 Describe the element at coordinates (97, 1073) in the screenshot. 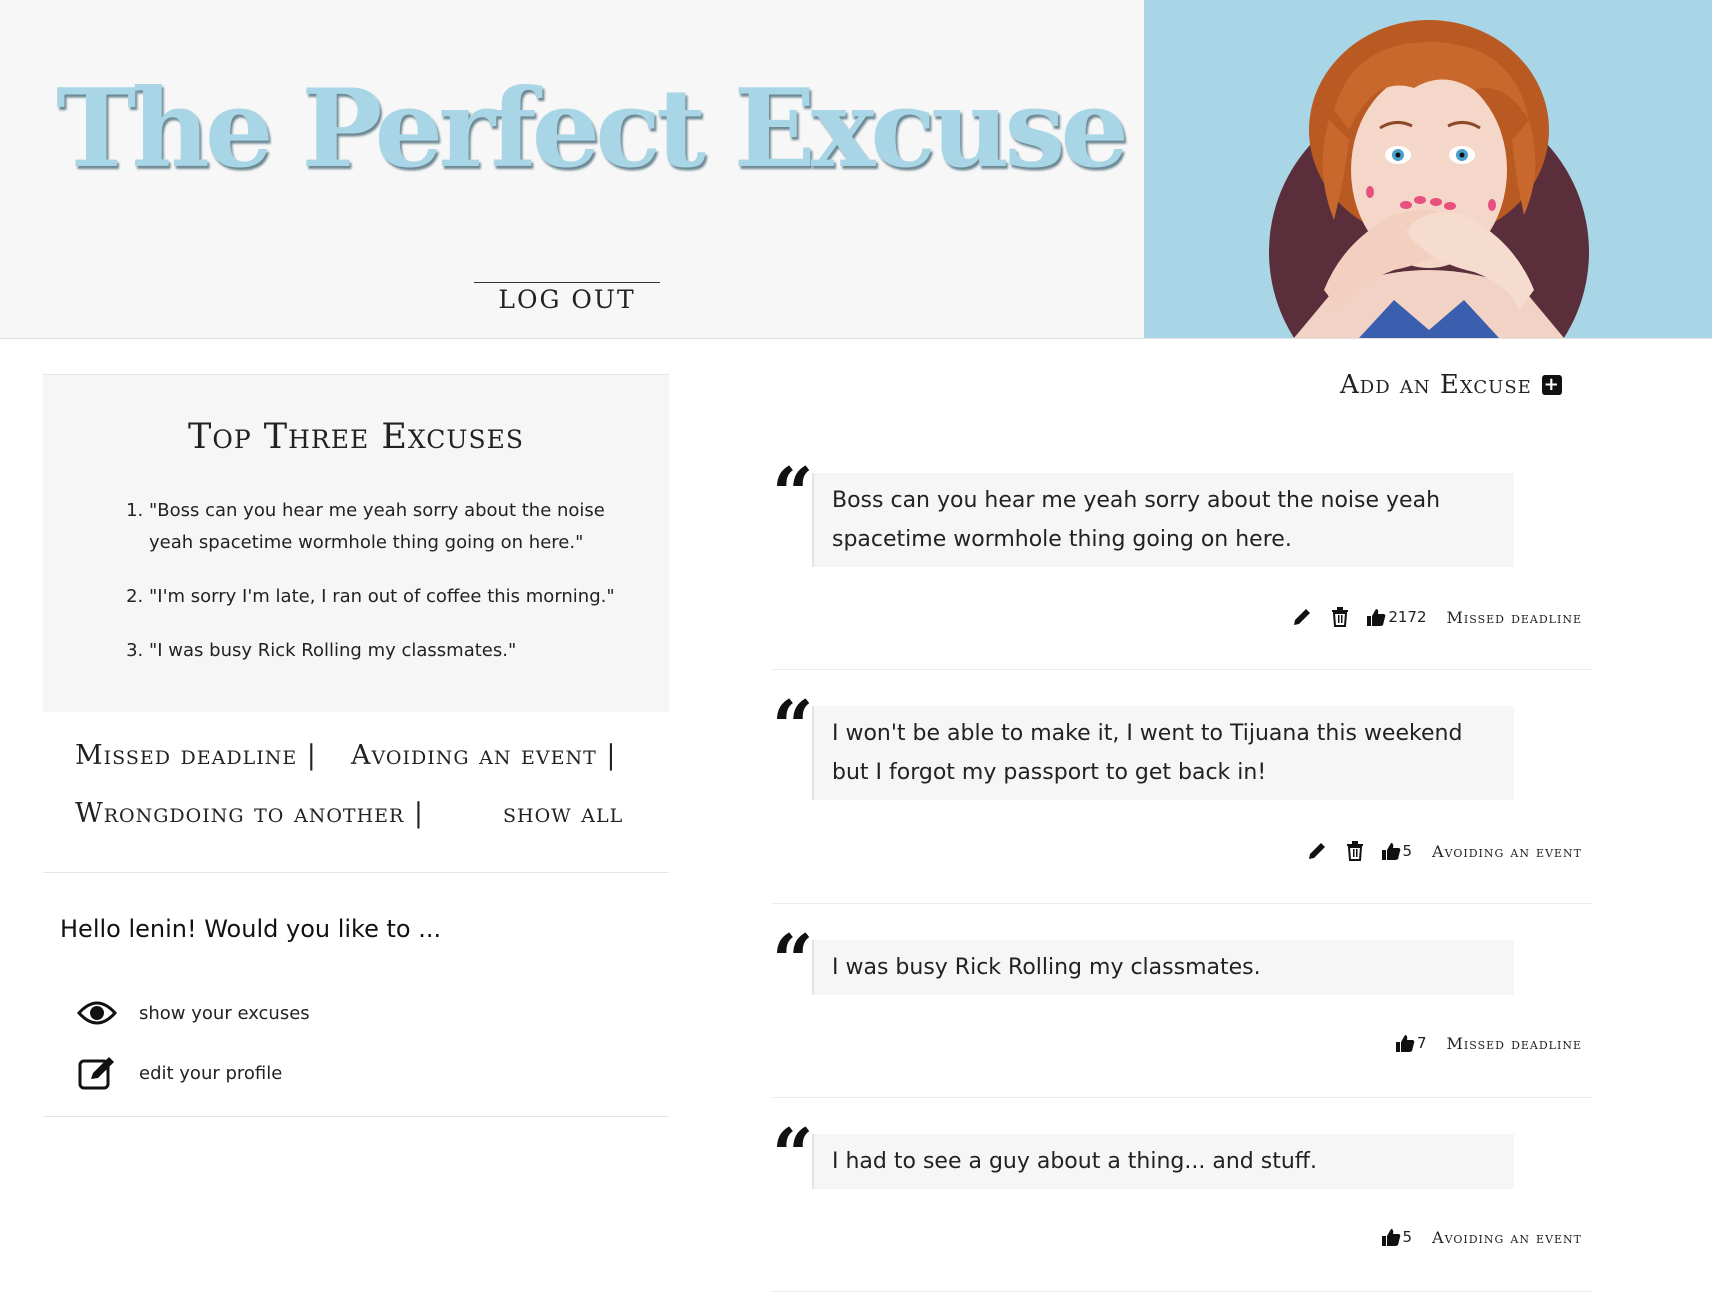

I see `edit-square-icon` at that location.